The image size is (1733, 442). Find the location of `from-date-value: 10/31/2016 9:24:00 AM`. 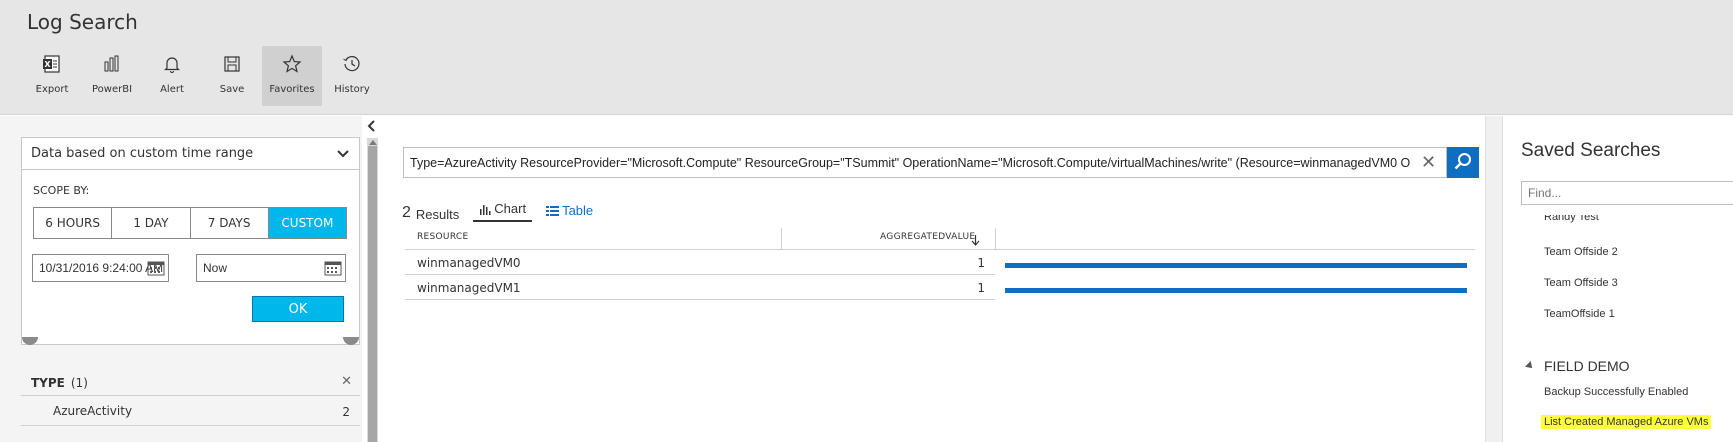

from-date-value: 10/31/2016 9:24:00 AM is located at coordinates (101, 268).